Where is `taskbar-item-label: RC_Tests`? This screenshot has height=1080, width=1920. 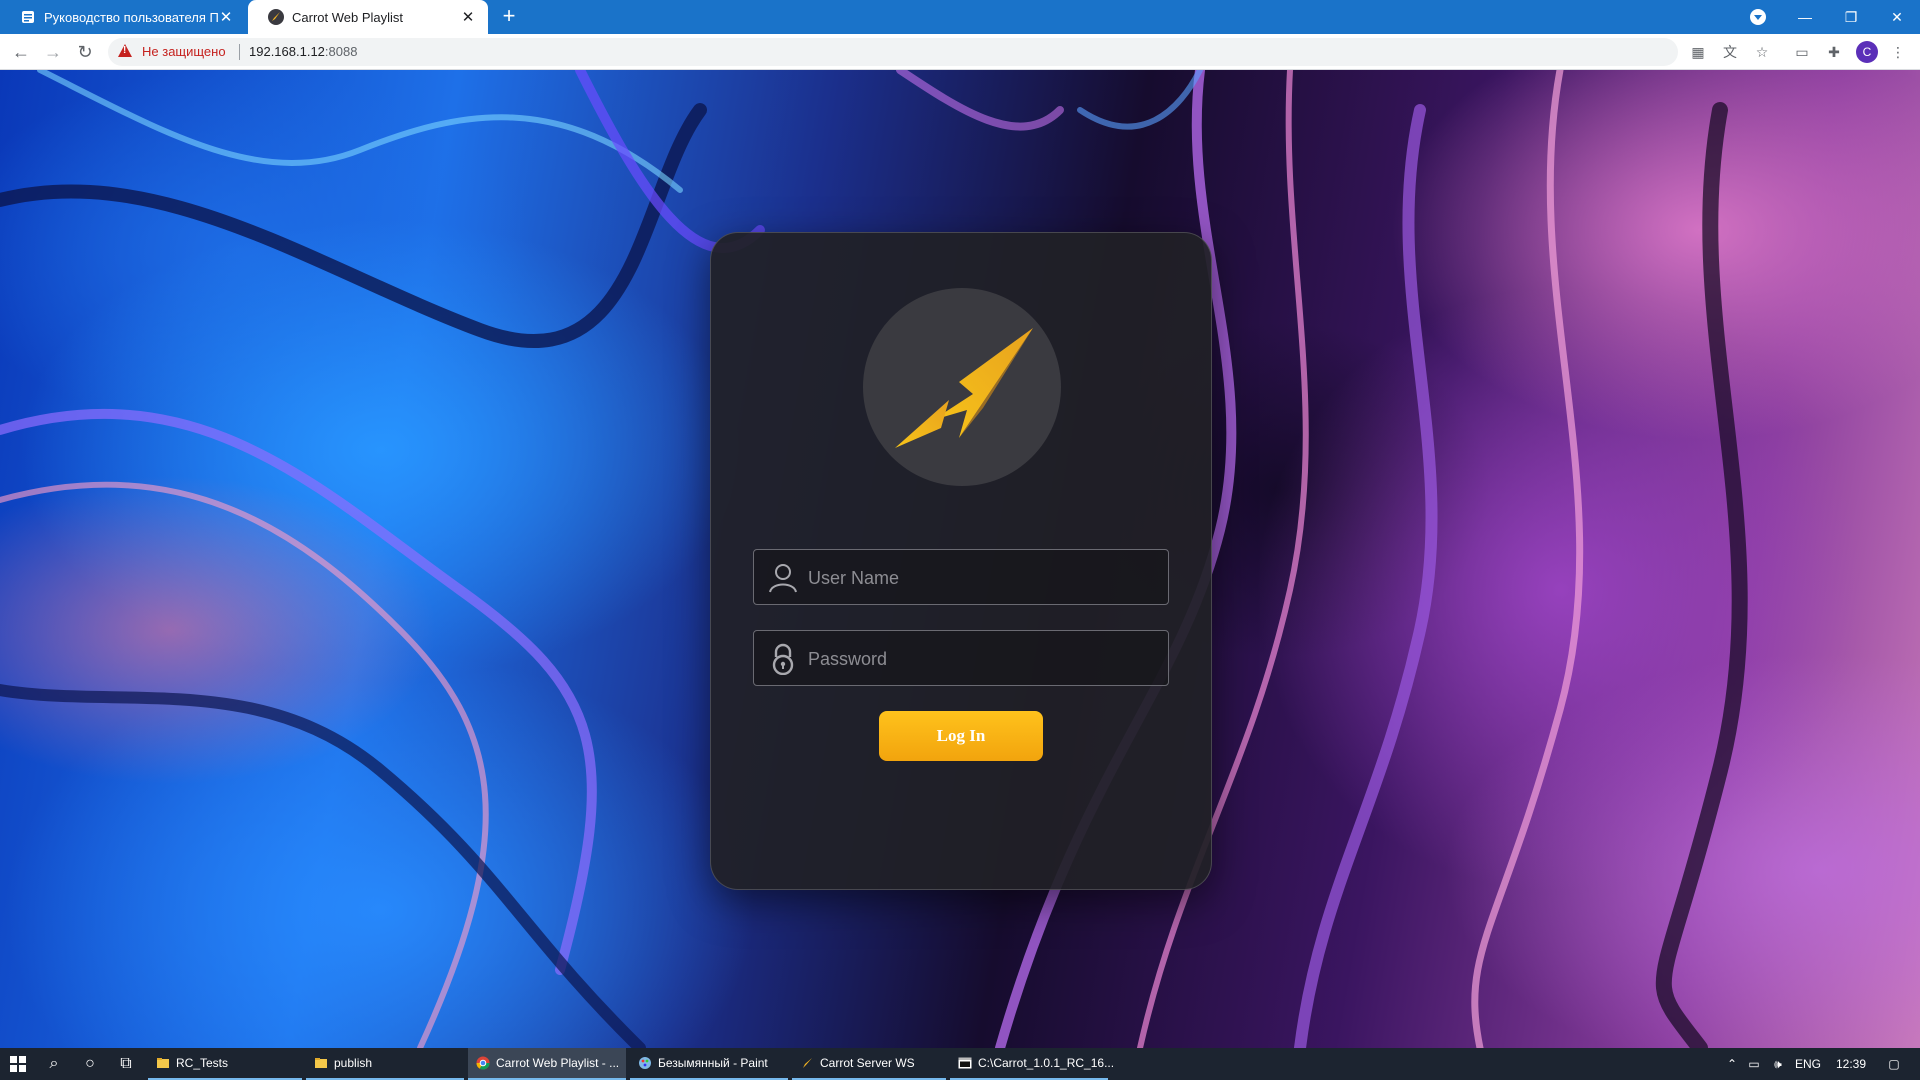 taskbar-item-label: RC_Tests is located at coordinates (202, 1063).